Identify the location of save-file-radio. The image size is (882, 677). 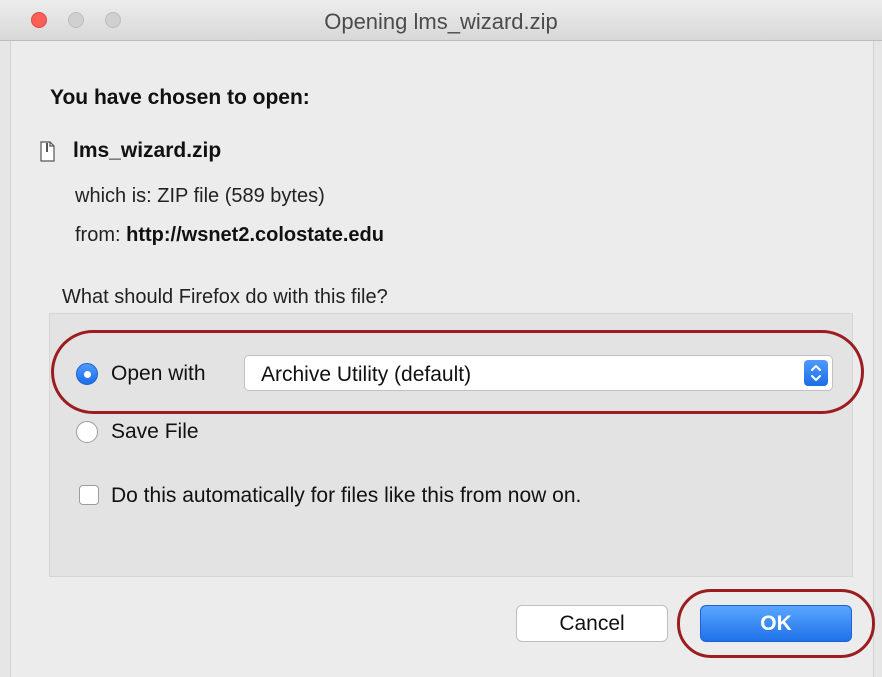
(87, 432).